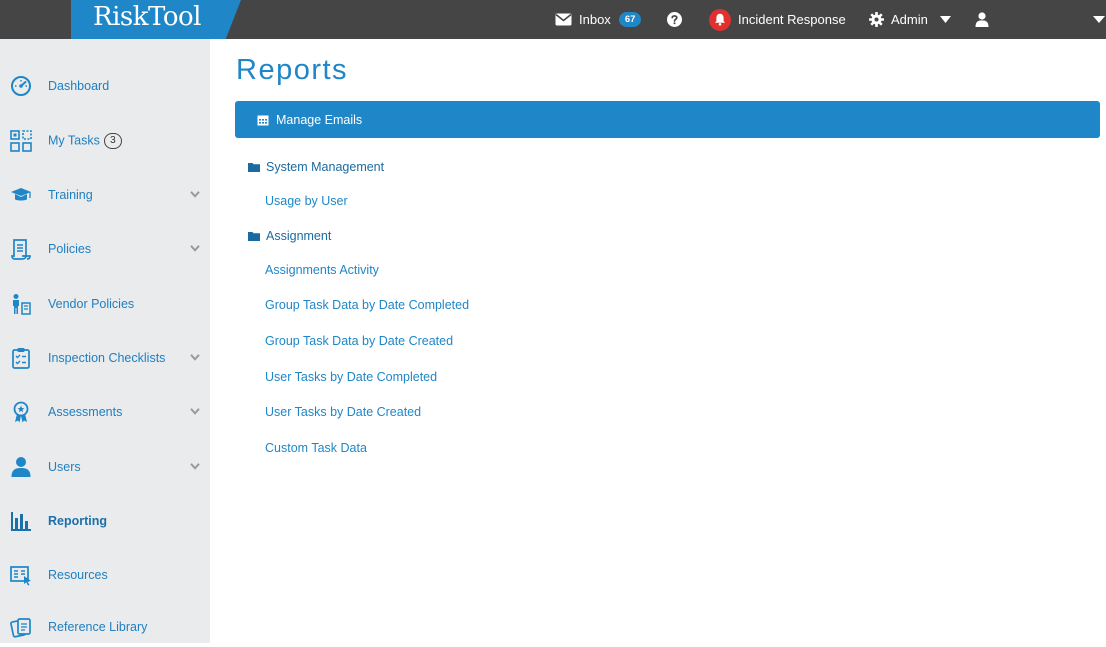 This screenshot has width=1106, height=647. What do you see at coordinates (299, 236) in the screenshot?
I see `report-group-label: Assignment` at bounding box center [299, 236].